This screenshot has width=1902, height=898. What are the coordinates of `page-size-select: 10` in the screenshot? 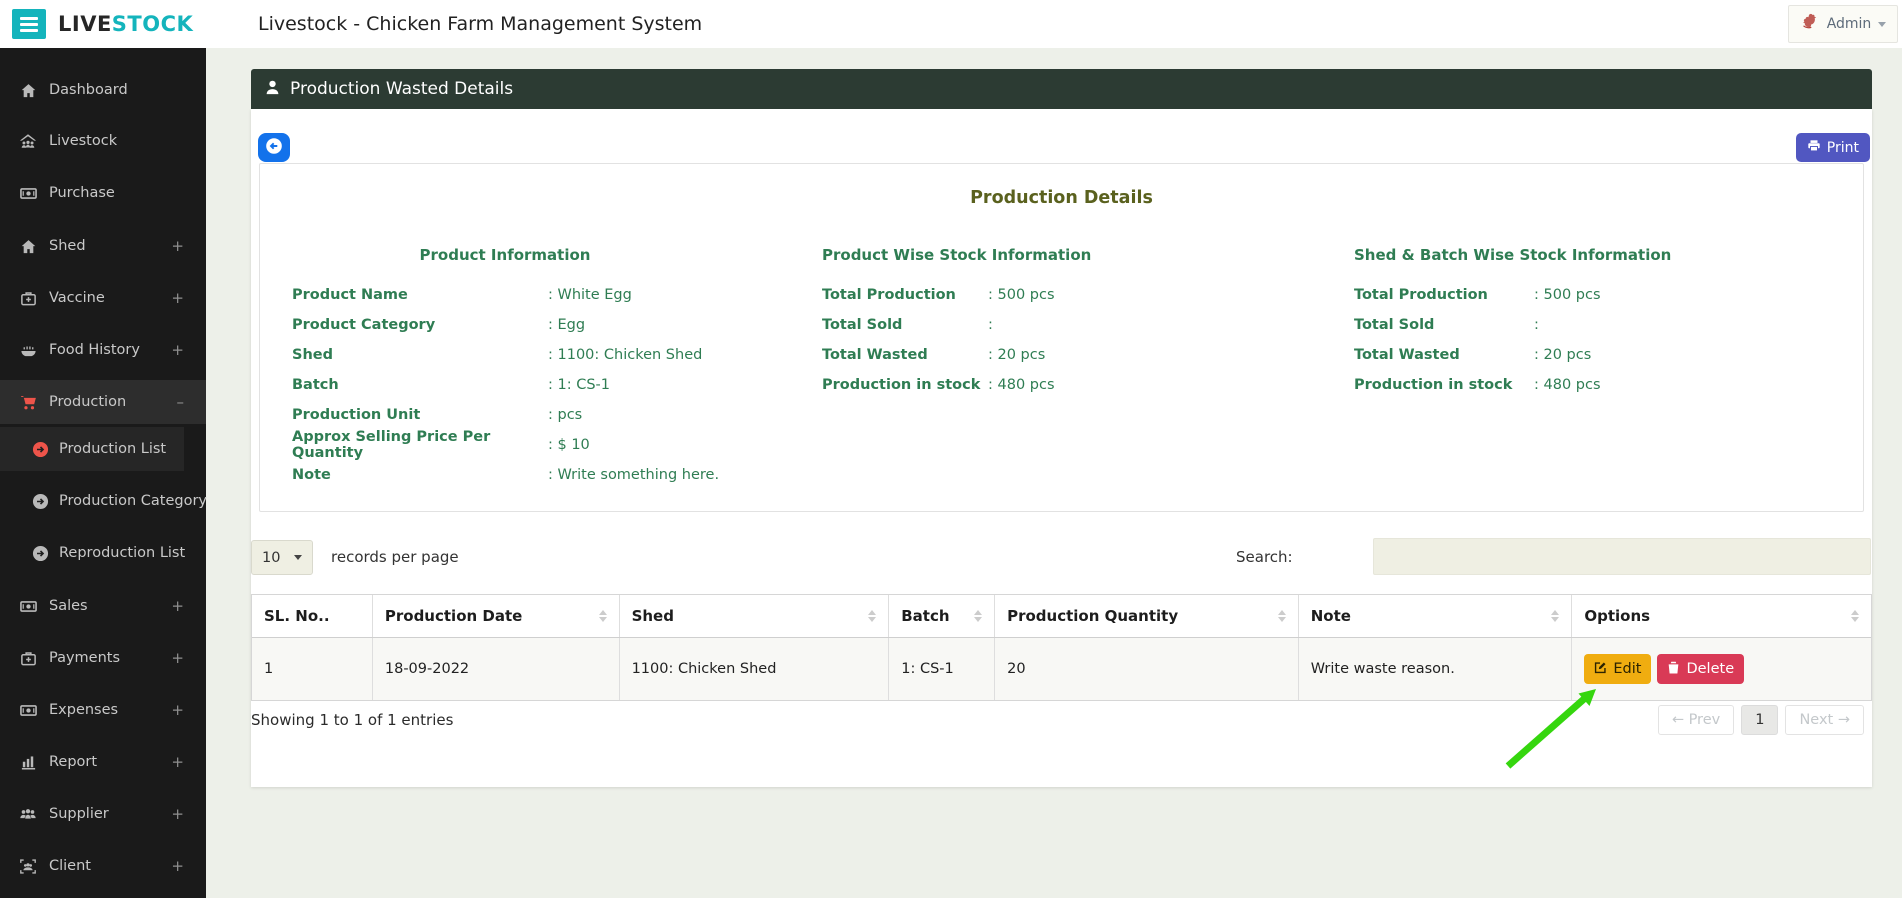 It's located at (282, 557).